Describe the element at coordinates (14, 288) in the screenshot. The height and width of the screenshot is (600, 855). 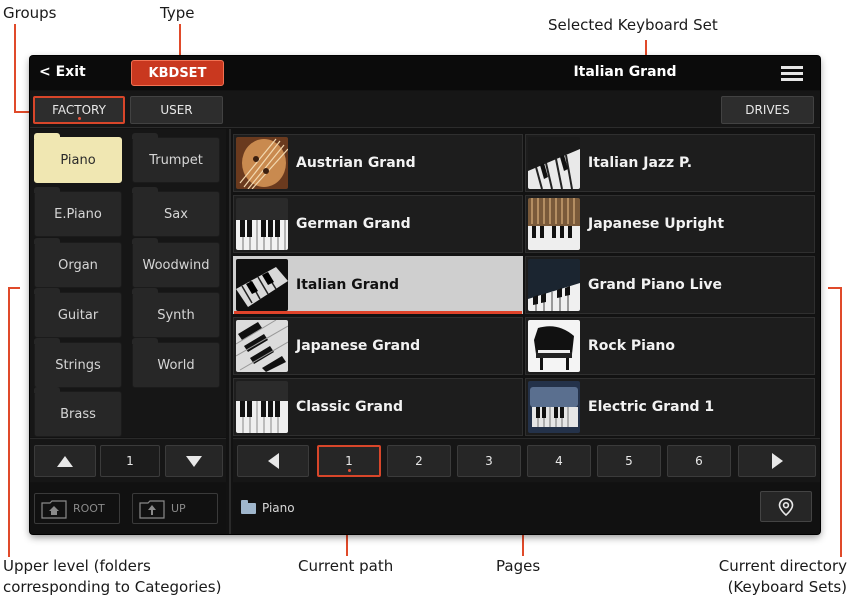
I see `leader-upper-level-h` at that location.